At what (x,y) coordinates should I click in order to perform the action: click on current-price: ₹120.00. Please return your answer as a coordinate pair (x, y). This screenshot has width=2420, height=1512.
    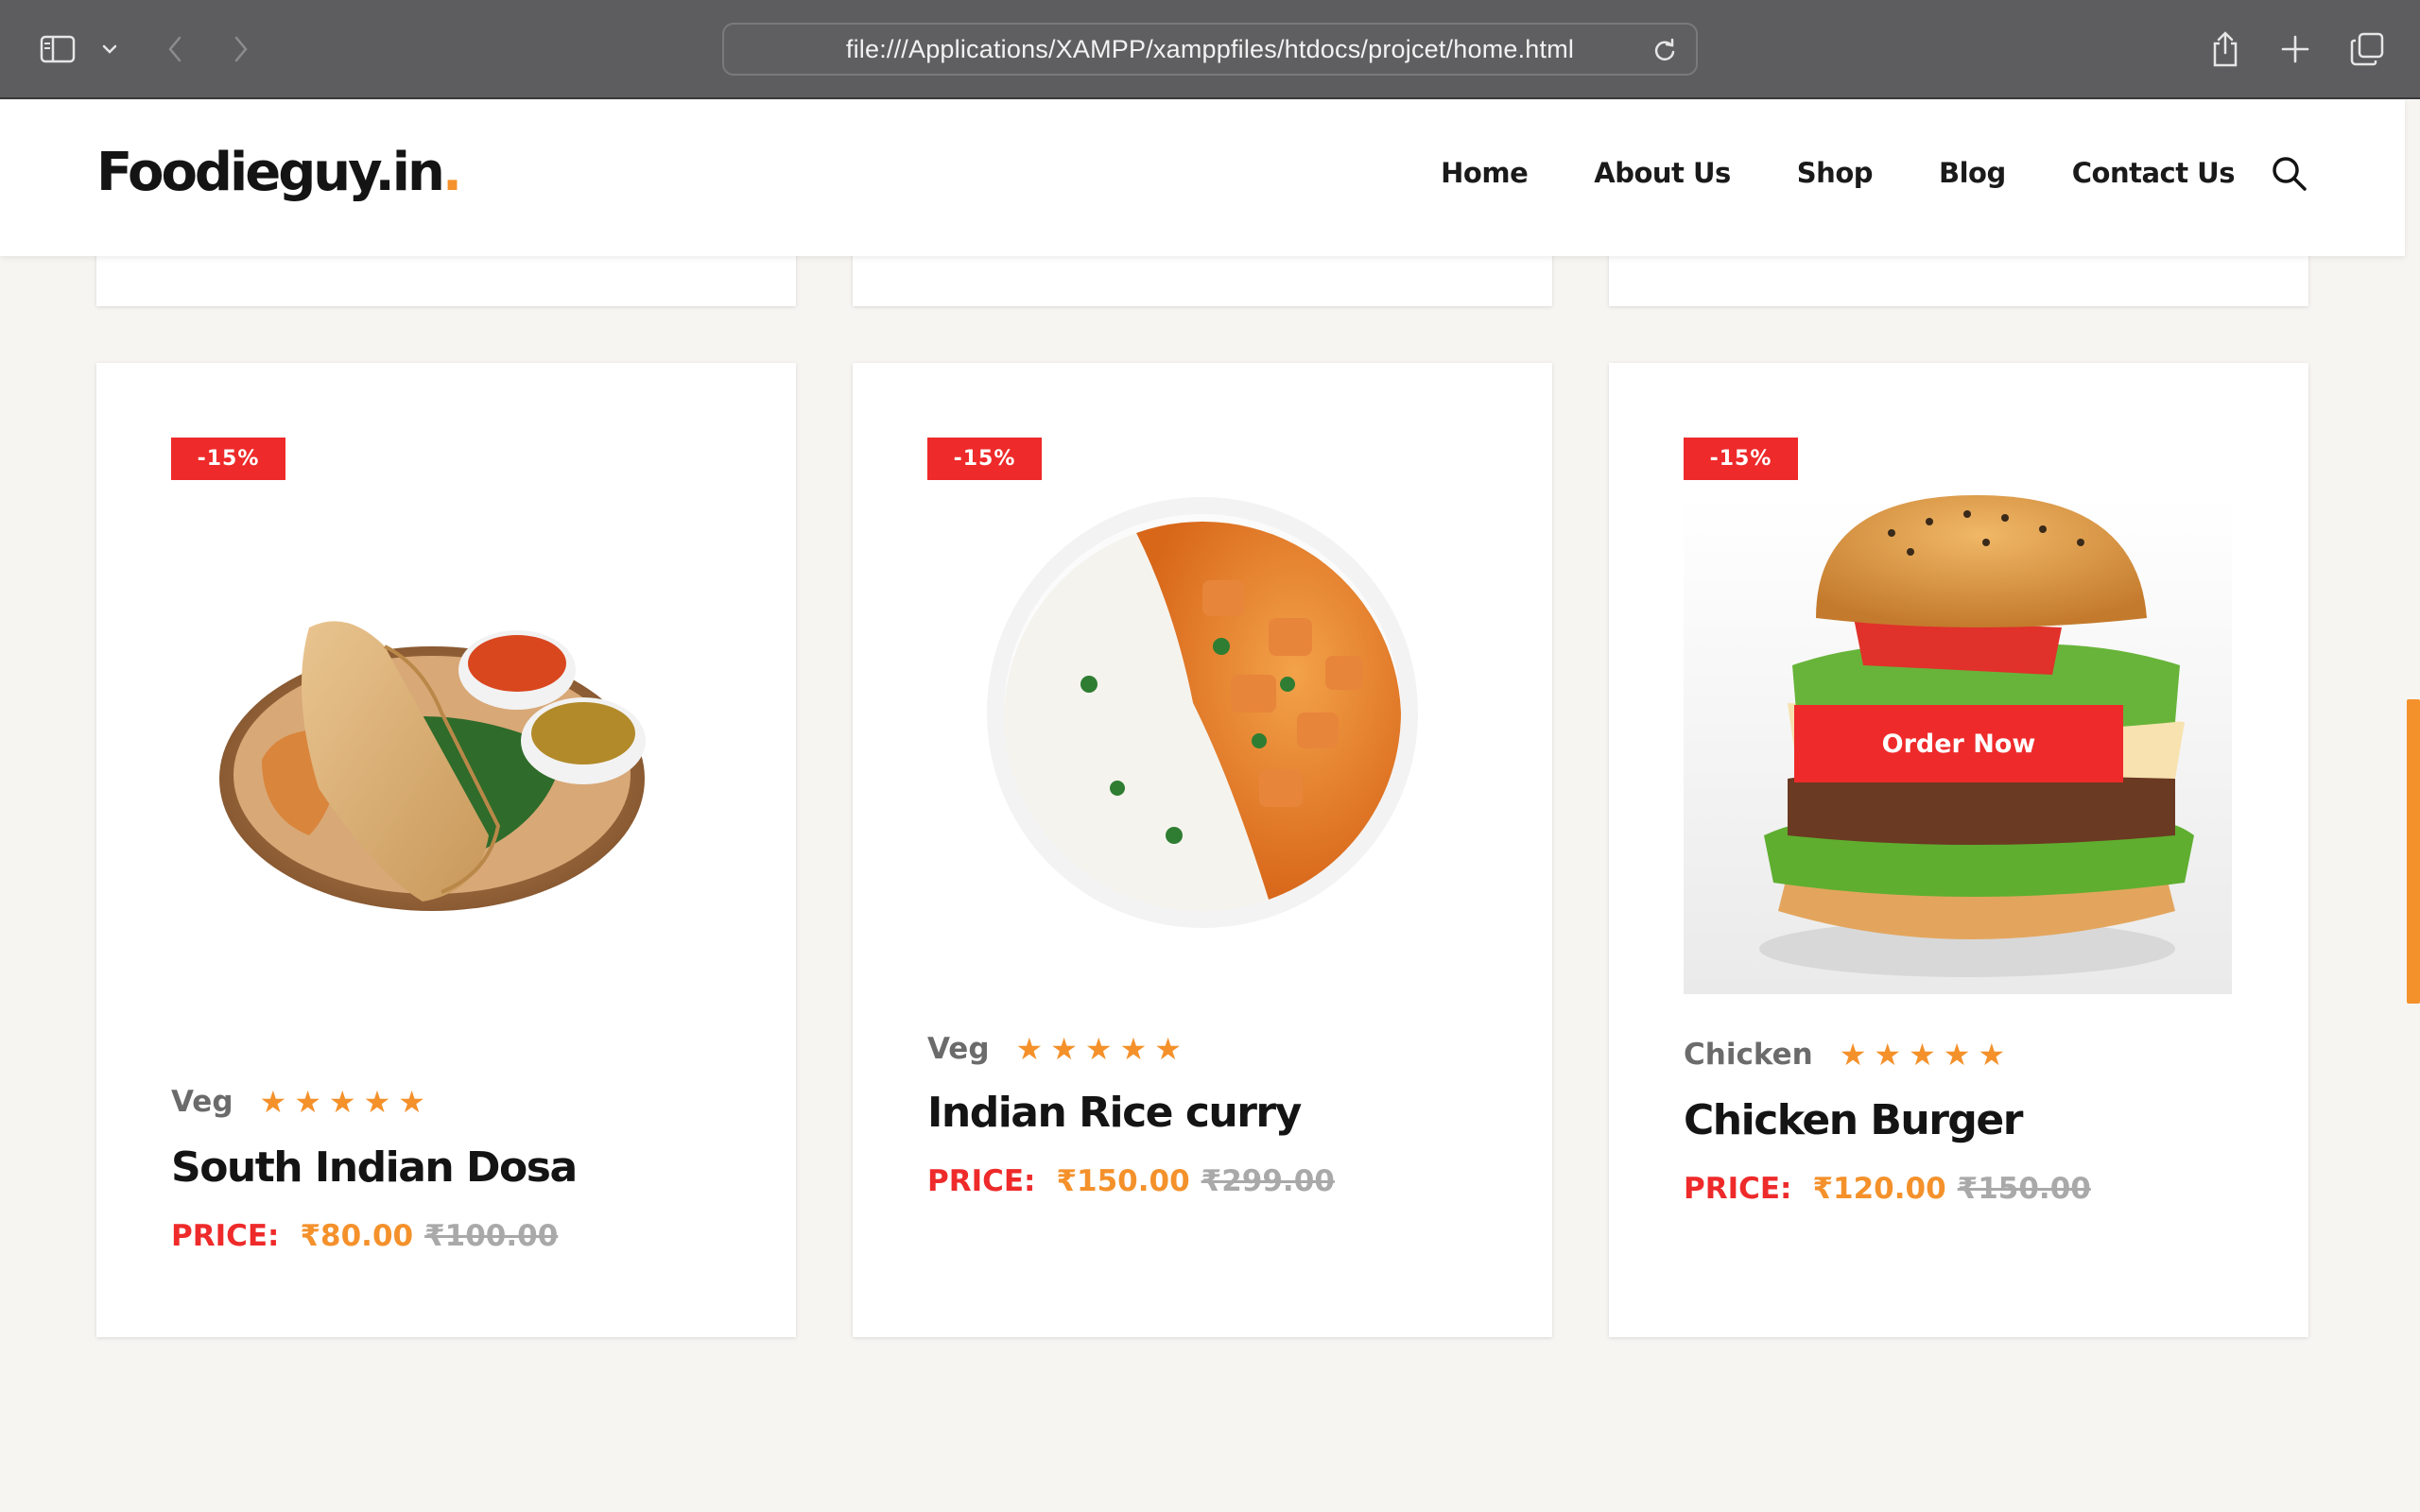
    Looking at the image, I should click on (1879, 1189).